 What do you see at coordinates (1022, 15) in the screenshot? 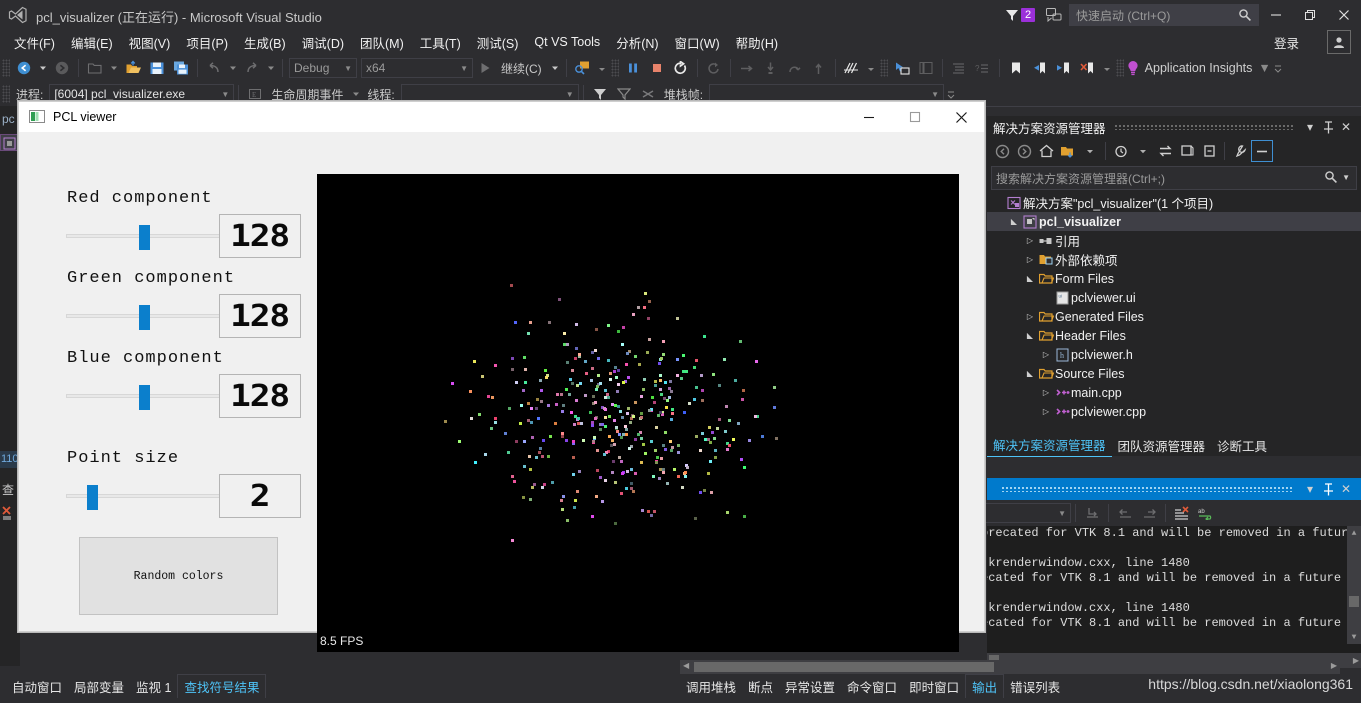
I see `notifications-filter-icon: 2` at bounding box center [1022, 15].